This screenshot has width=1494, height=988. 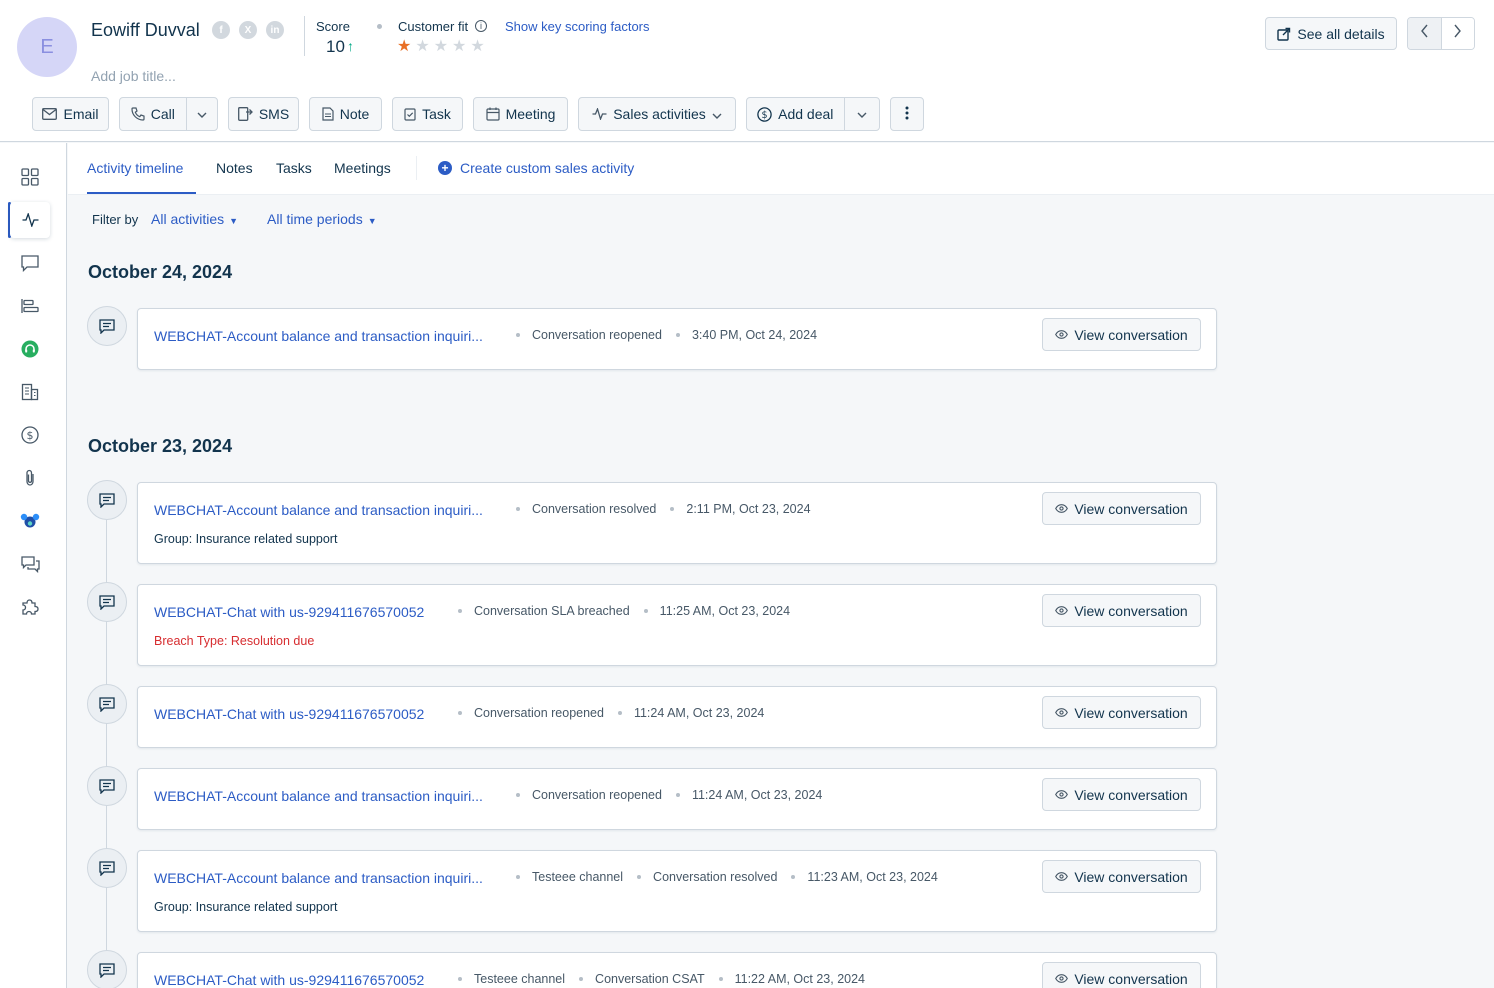 What do you see at coordinates (739, 335) in the screenshot?
I see `activity-meta-item: 3:40 PM, Oct 24, 2024` at bounding box center [739, 335].